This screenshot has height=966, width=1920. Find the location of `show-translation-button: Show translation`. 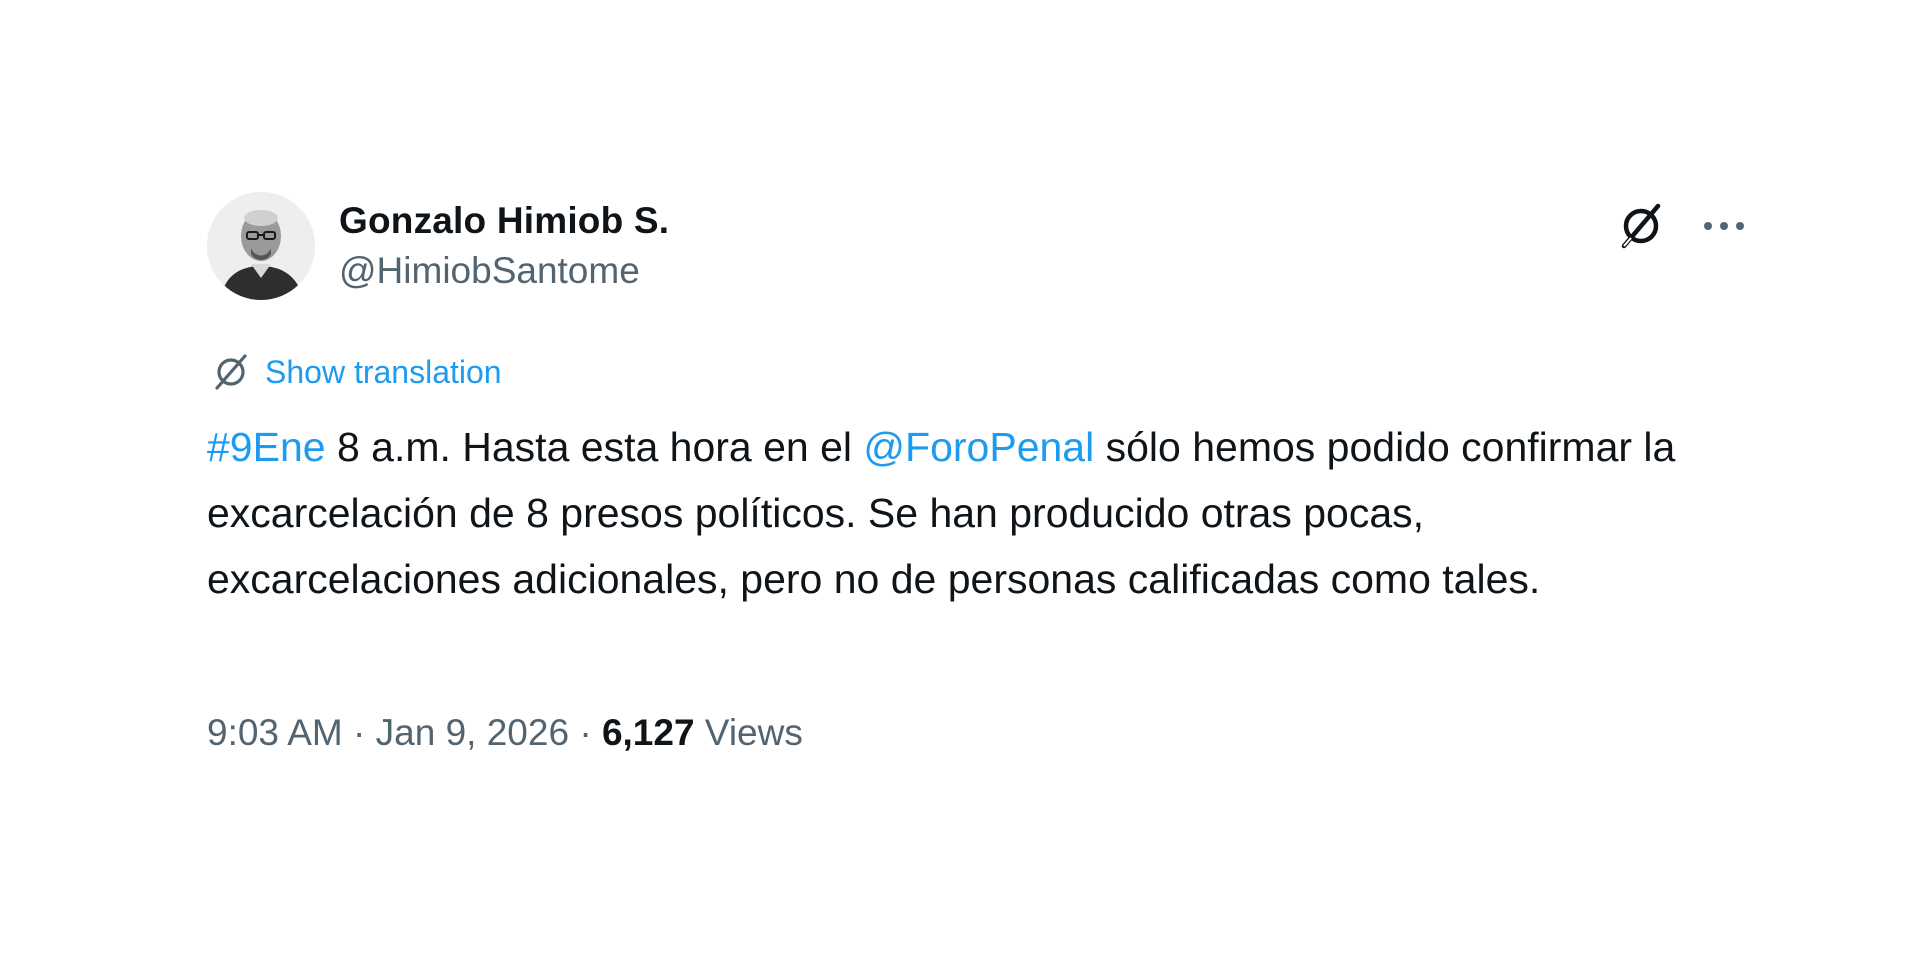

show-translation-button: Show translation is located at coordinates (356, 372).